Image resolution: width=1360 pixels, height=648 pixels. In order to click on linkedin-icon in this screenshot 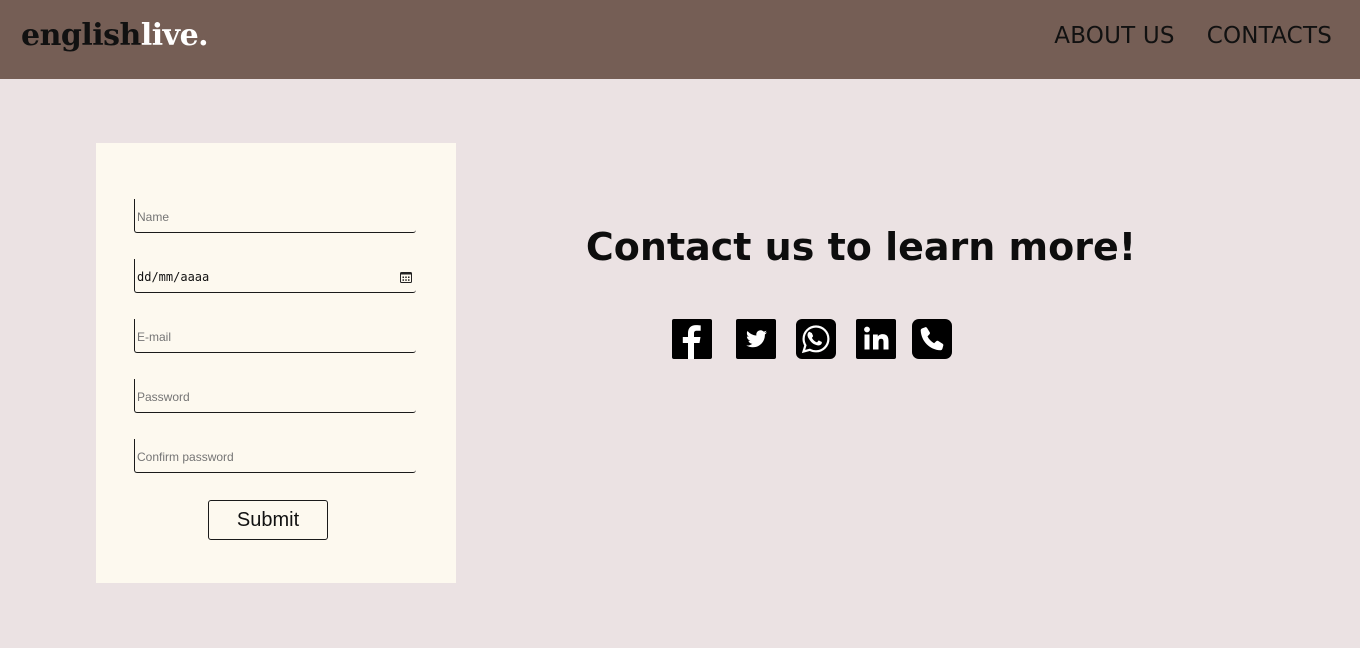, I will do `click(876, 339)`.